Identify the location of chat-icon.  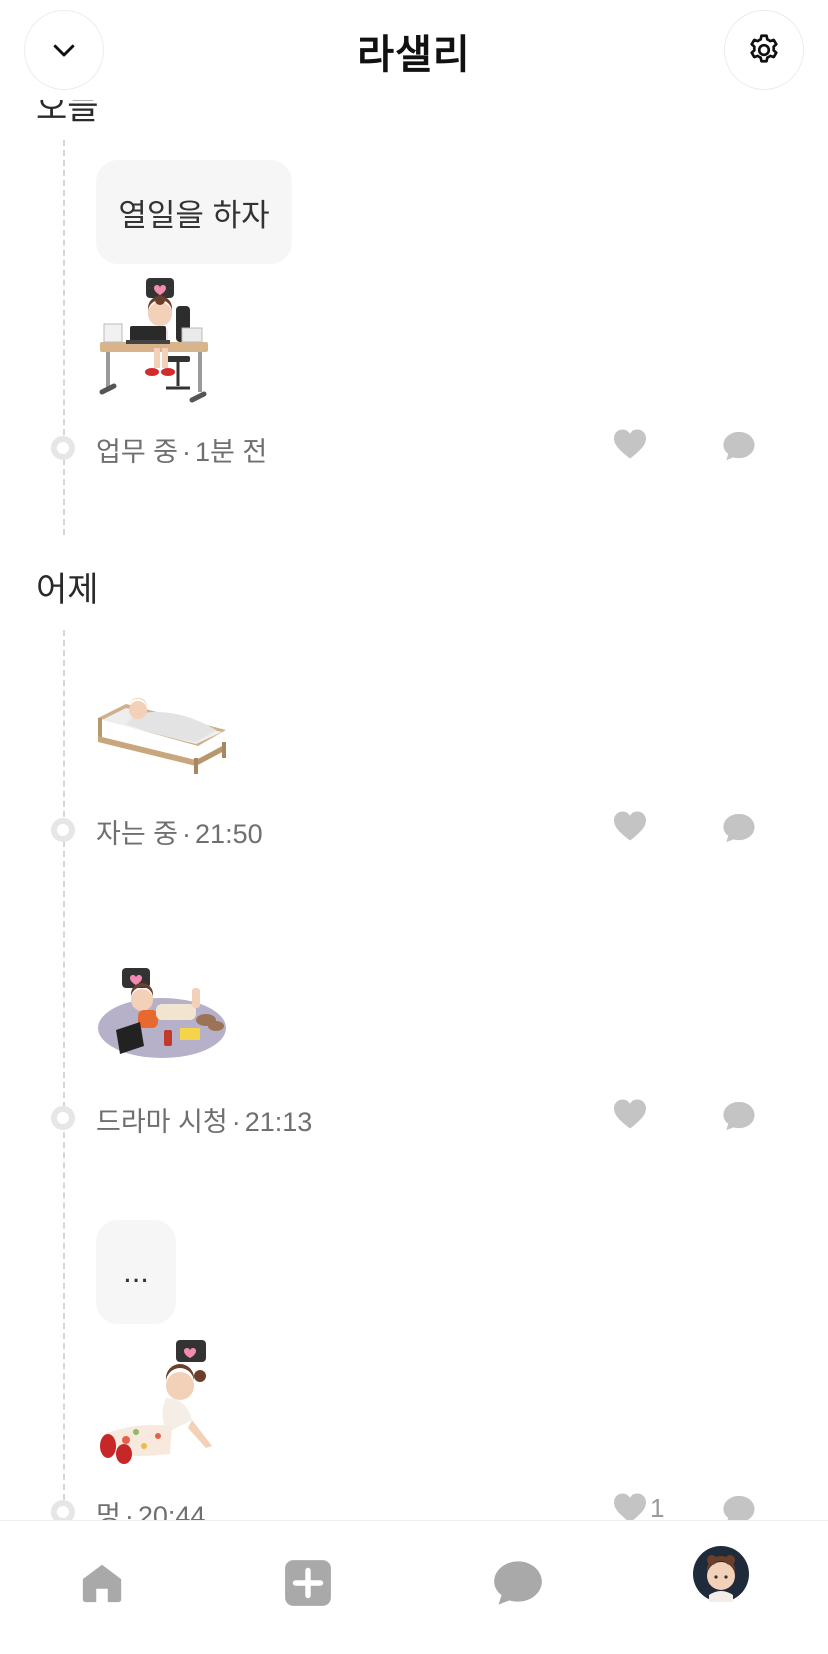
(518, 1583).